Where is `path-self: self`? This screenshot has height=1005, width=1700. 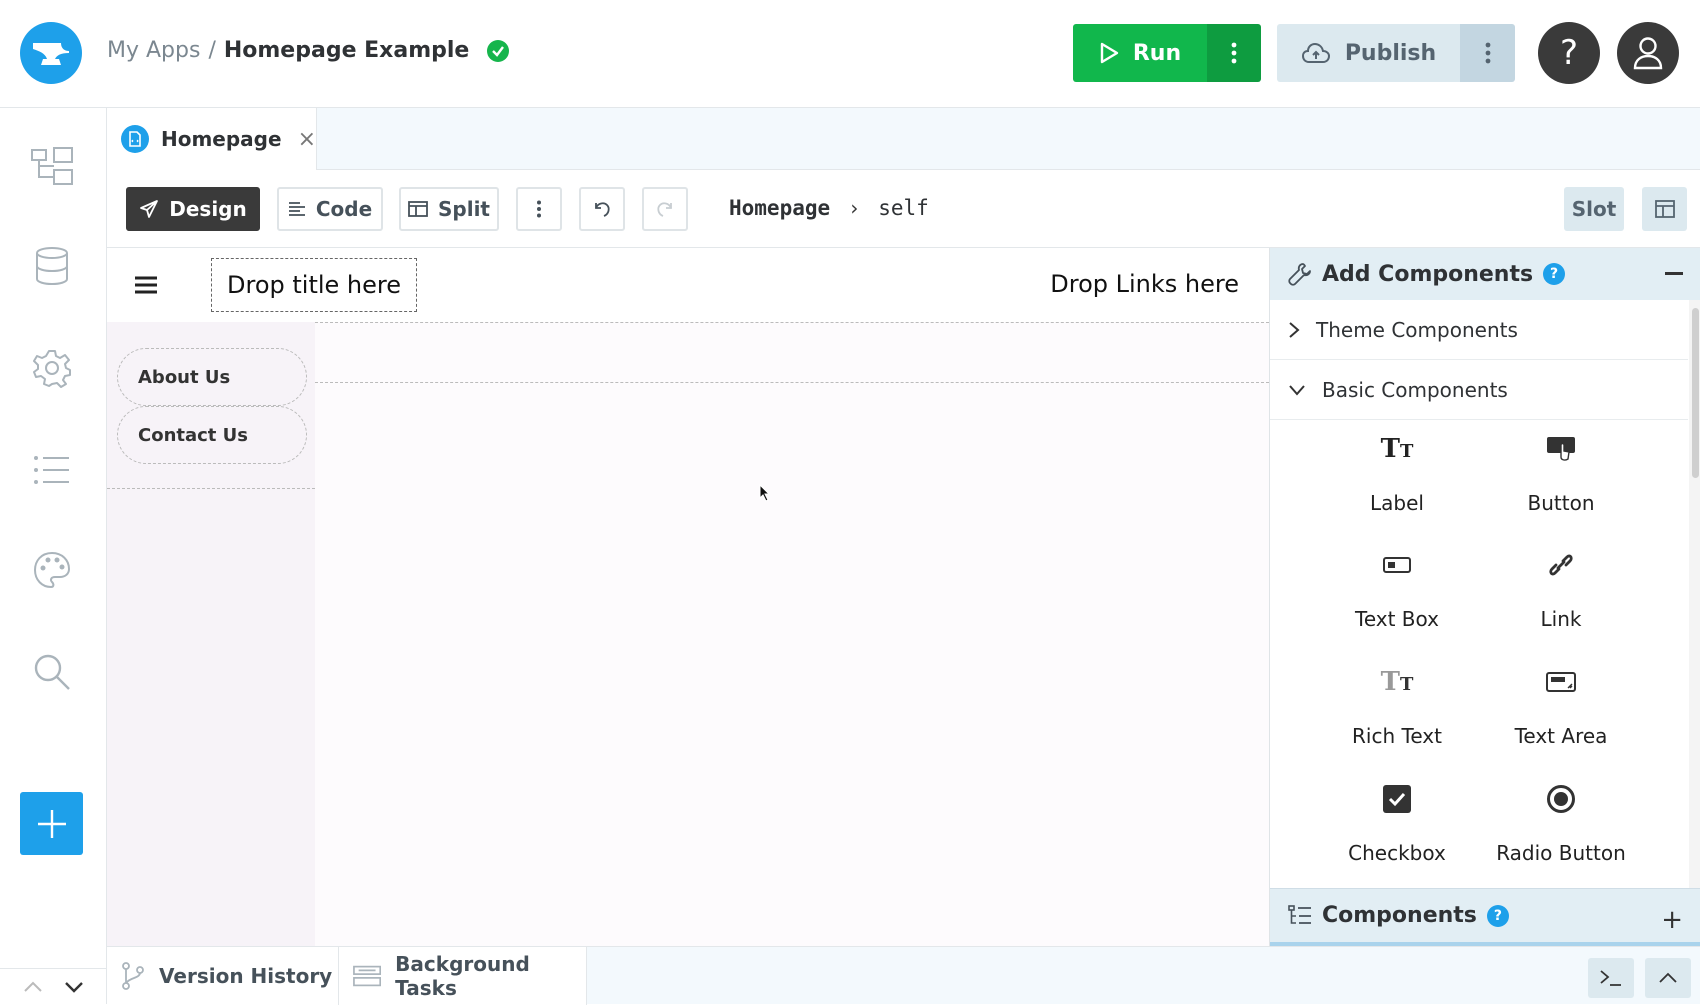
path-self: self is located at coordinates (903, 208).